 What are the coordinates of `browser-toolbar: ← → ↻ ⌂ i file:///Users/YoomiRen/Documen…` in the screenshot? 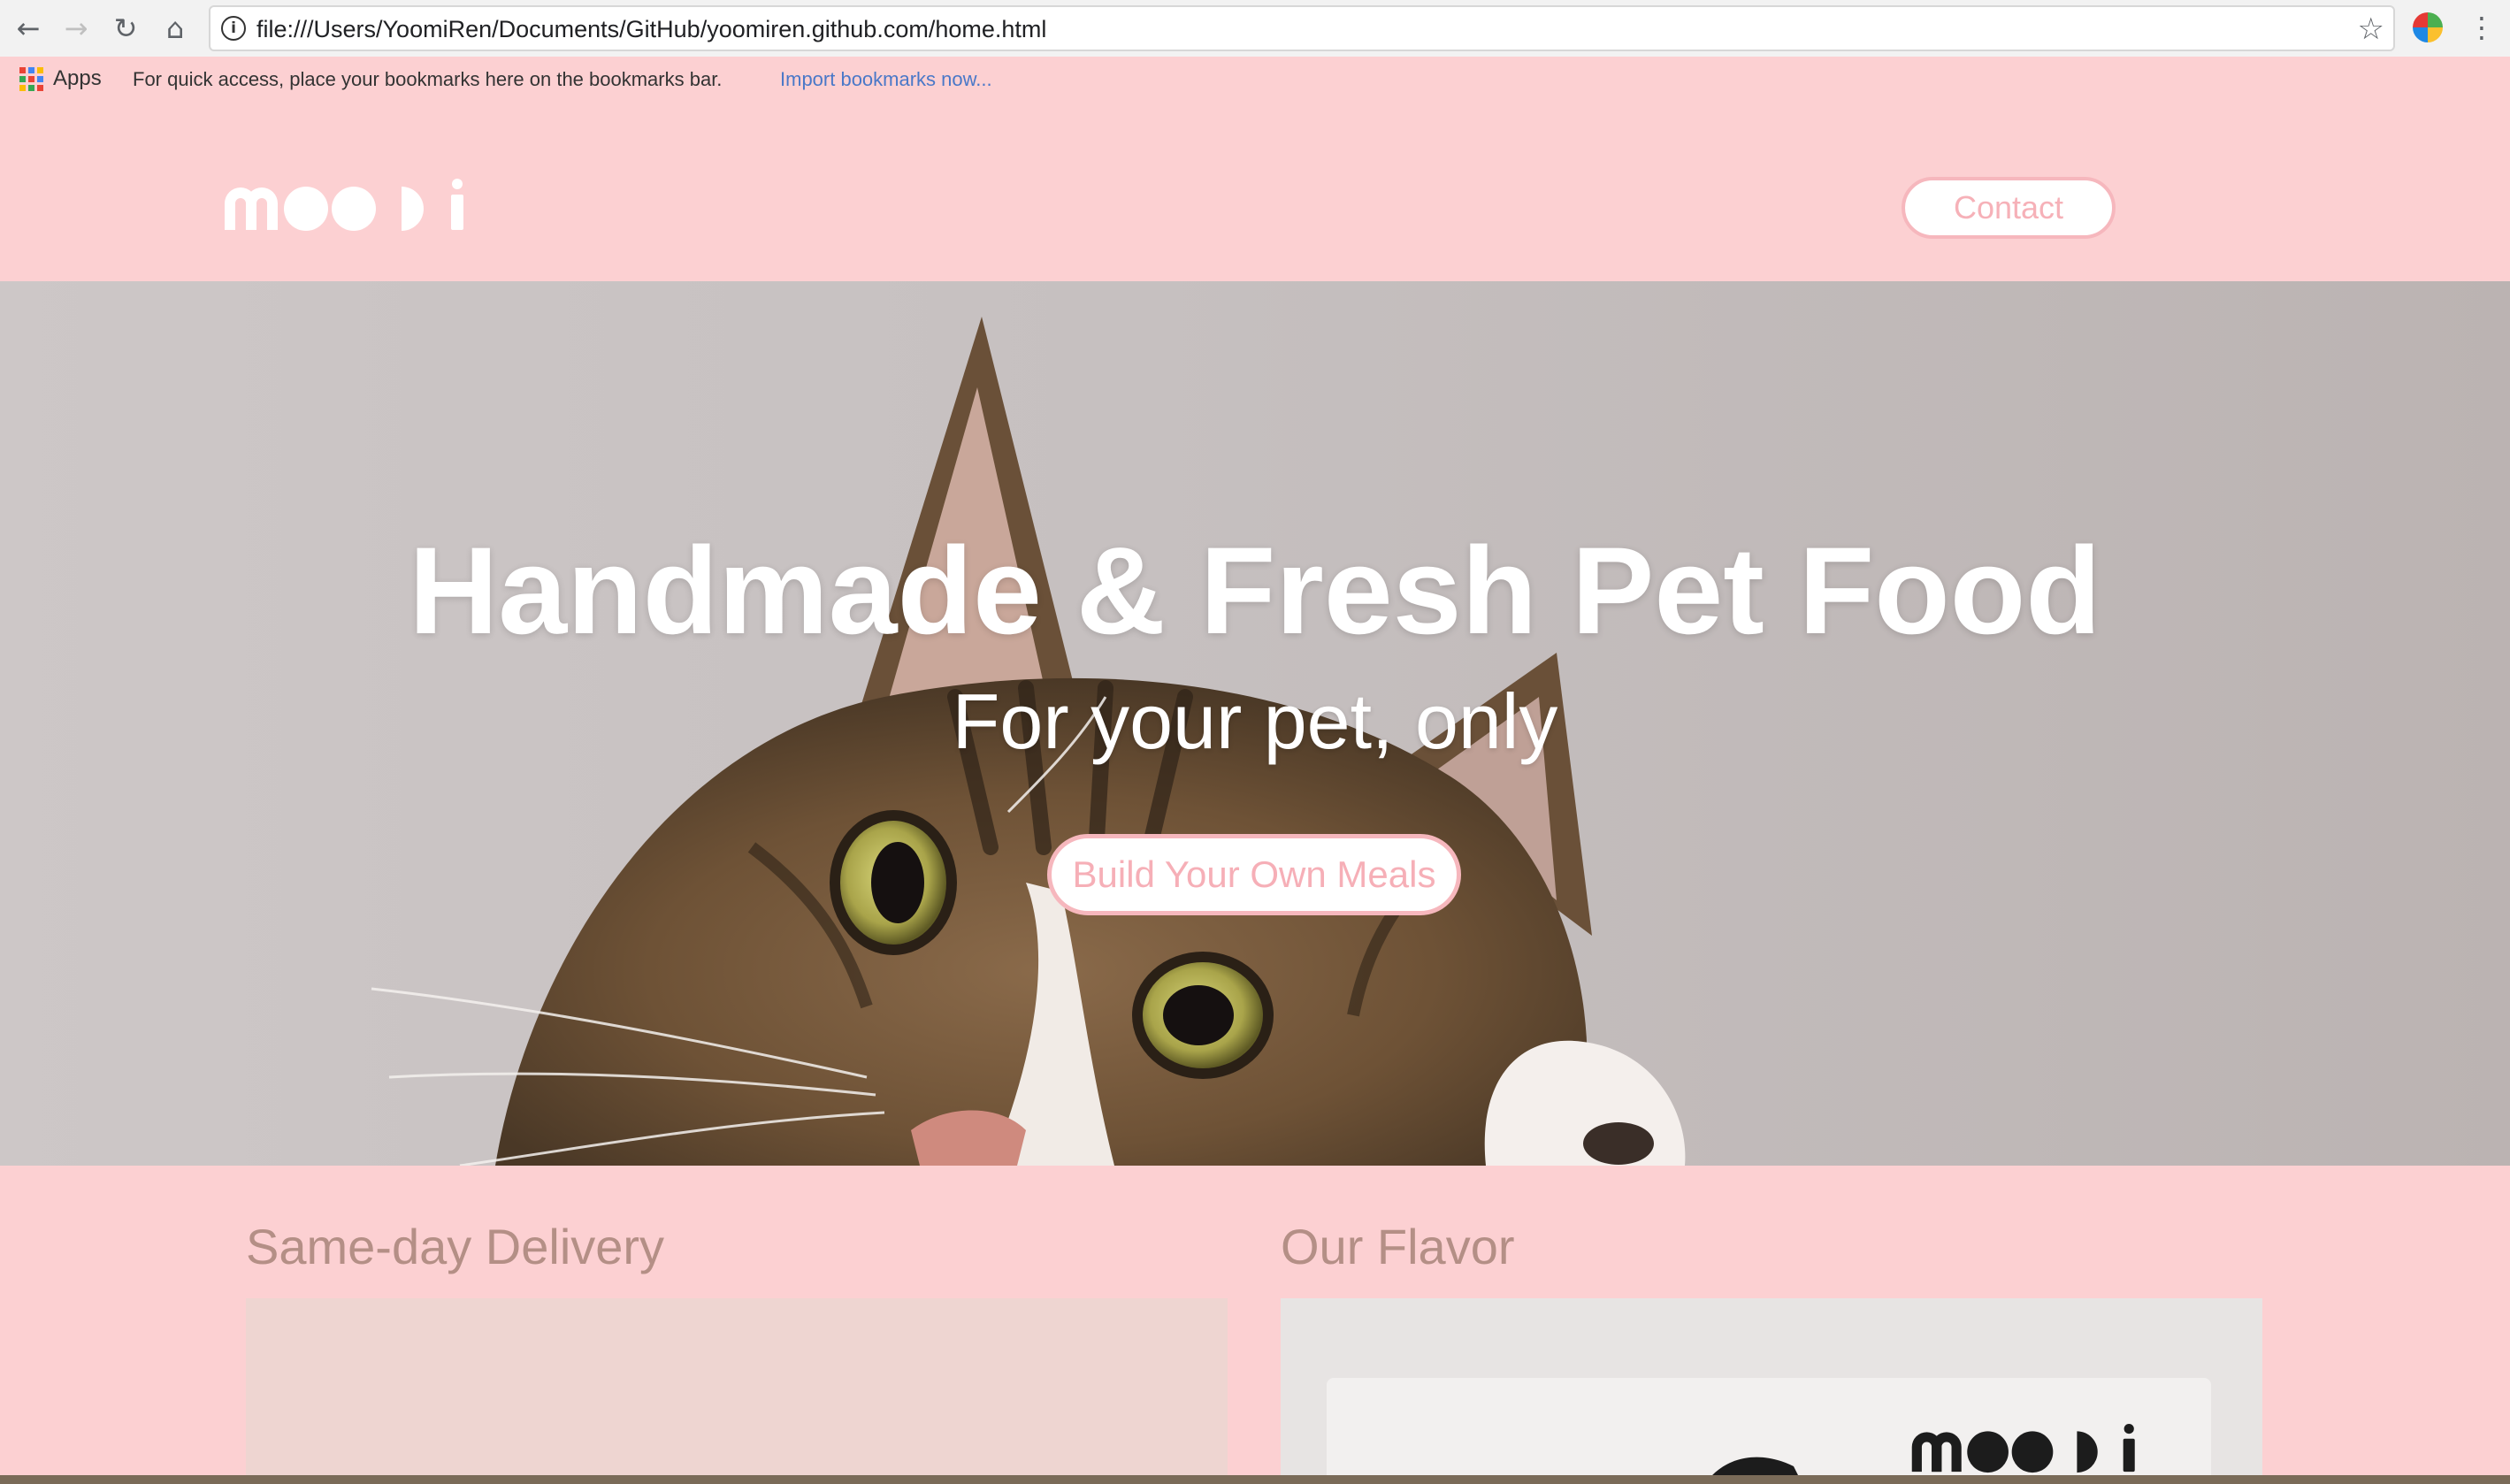 It's located at (1255, 28).